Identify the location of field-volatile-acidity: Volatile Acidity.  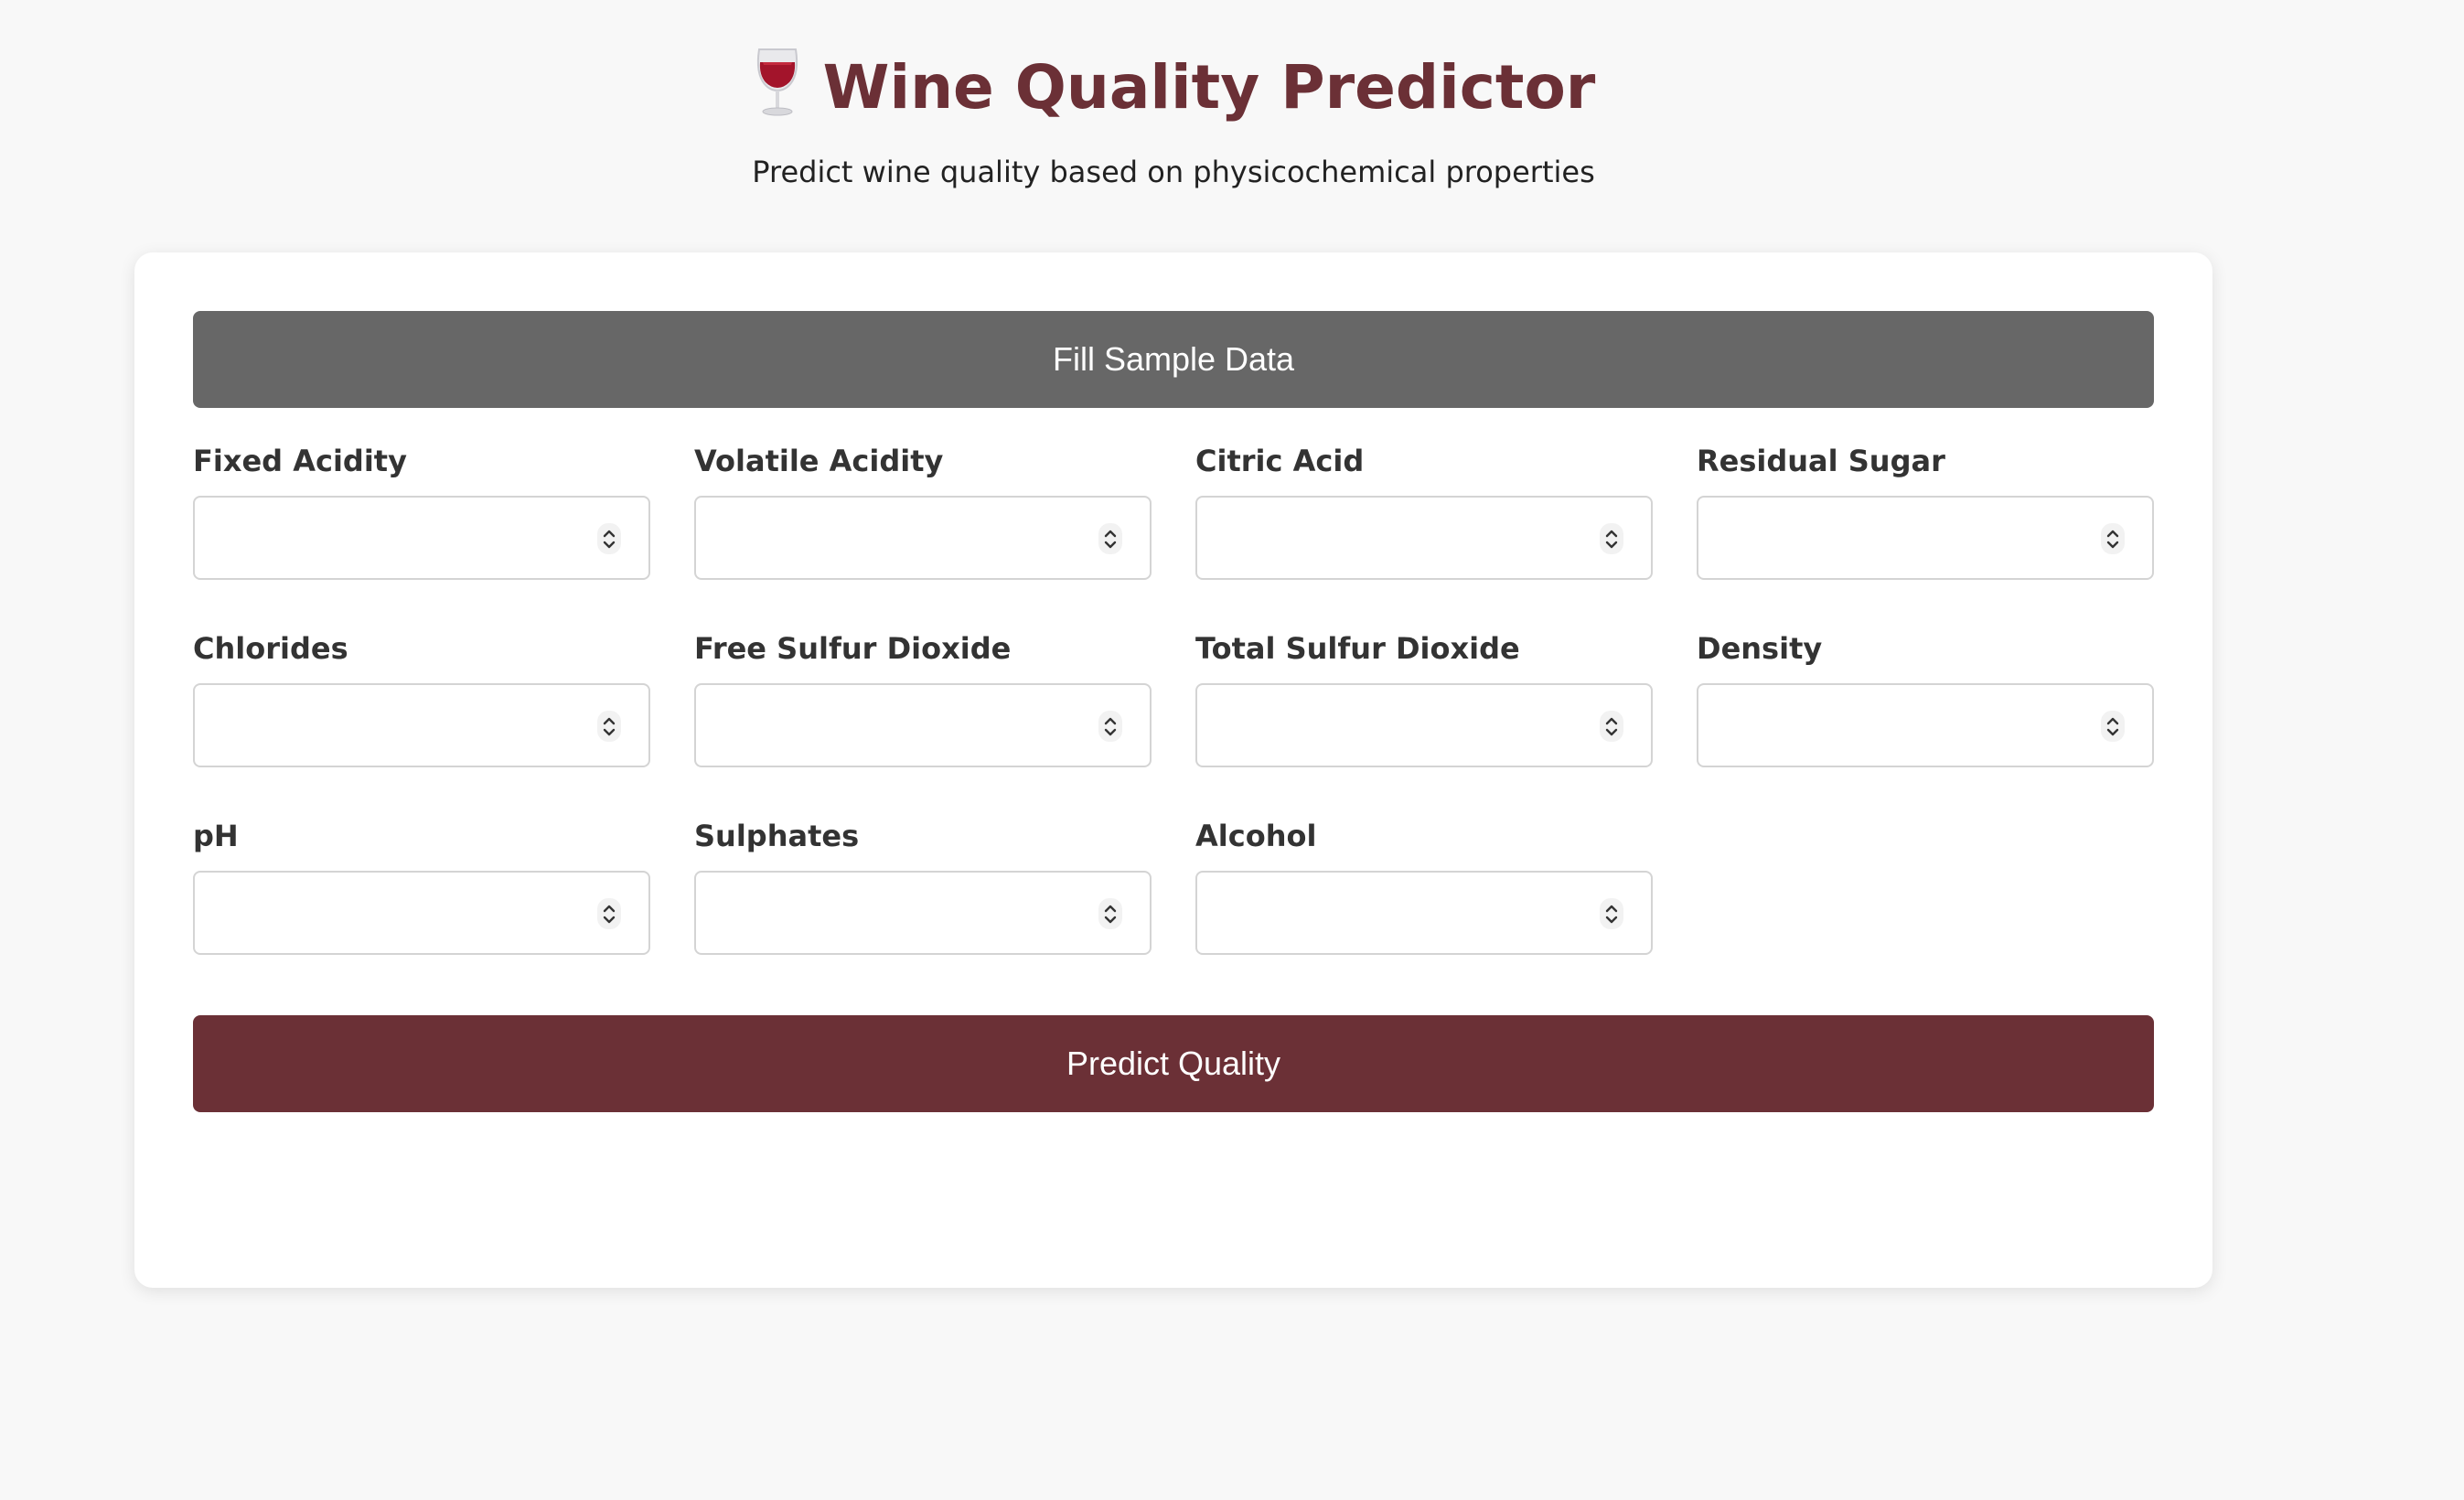
(923, 511).